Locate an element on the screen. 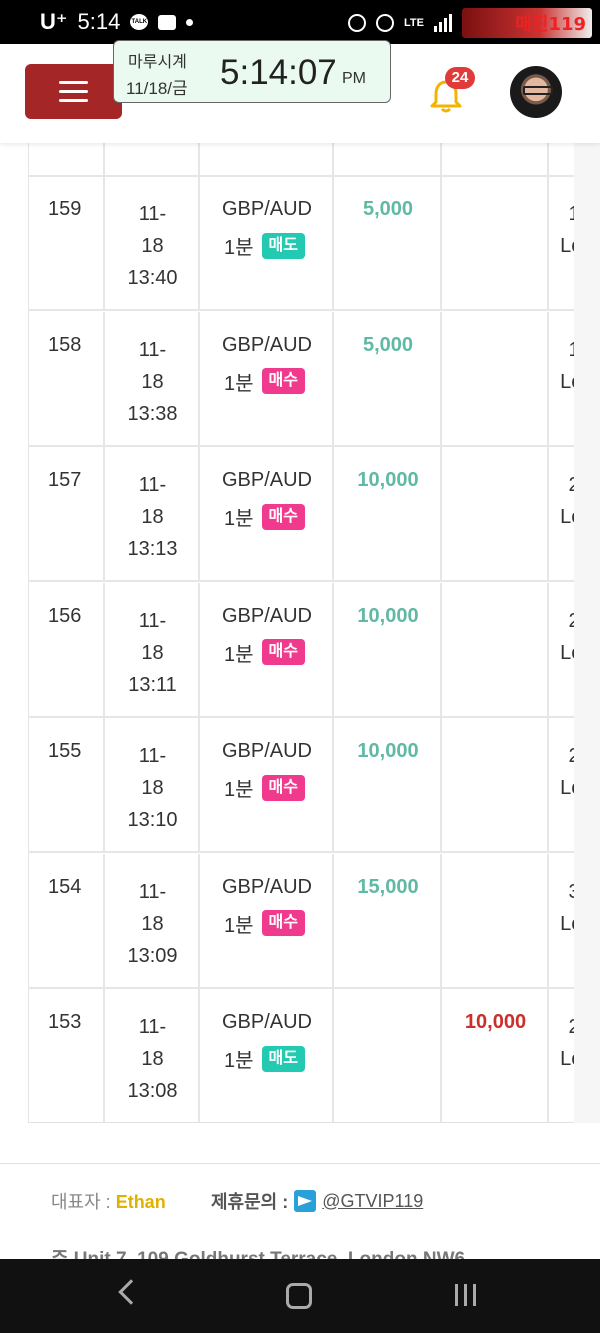 The width and height of the screenshot is (600, 1333). table-row: 158 11- 18 13:38 GBP/AUD 1분 매수 5,000 1 Lot is located at coordinates (301, 379).